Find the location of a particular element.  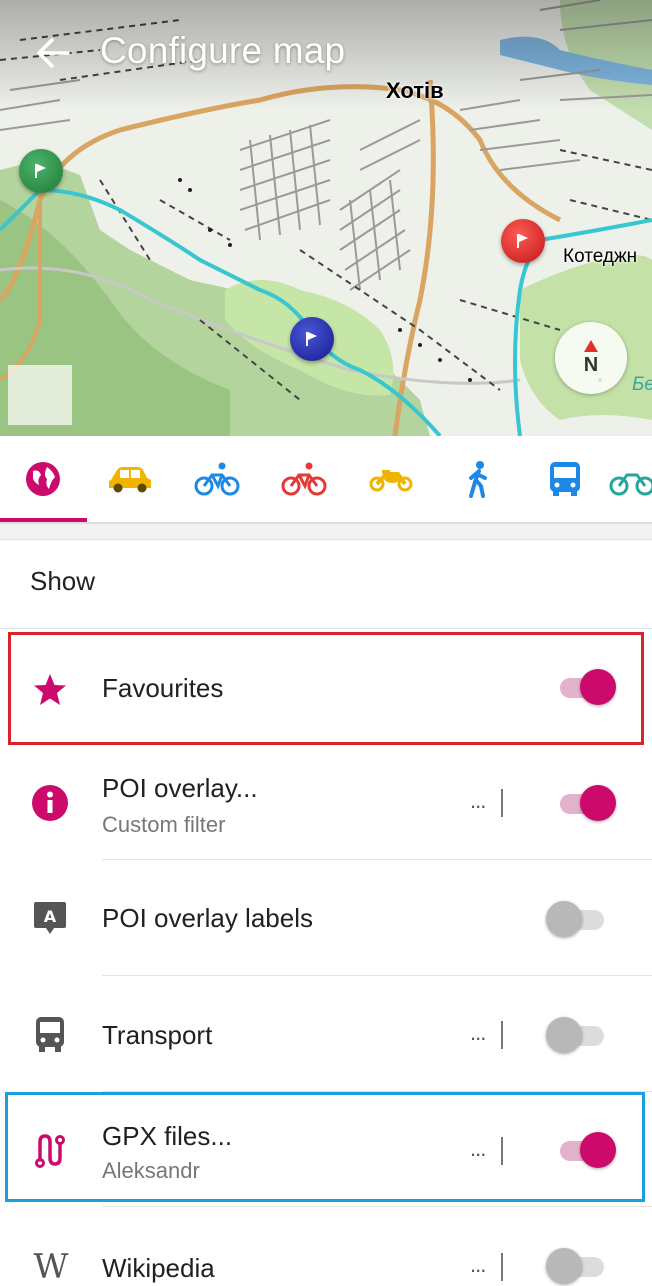

tab-bus is located at coordinates (565, 479).